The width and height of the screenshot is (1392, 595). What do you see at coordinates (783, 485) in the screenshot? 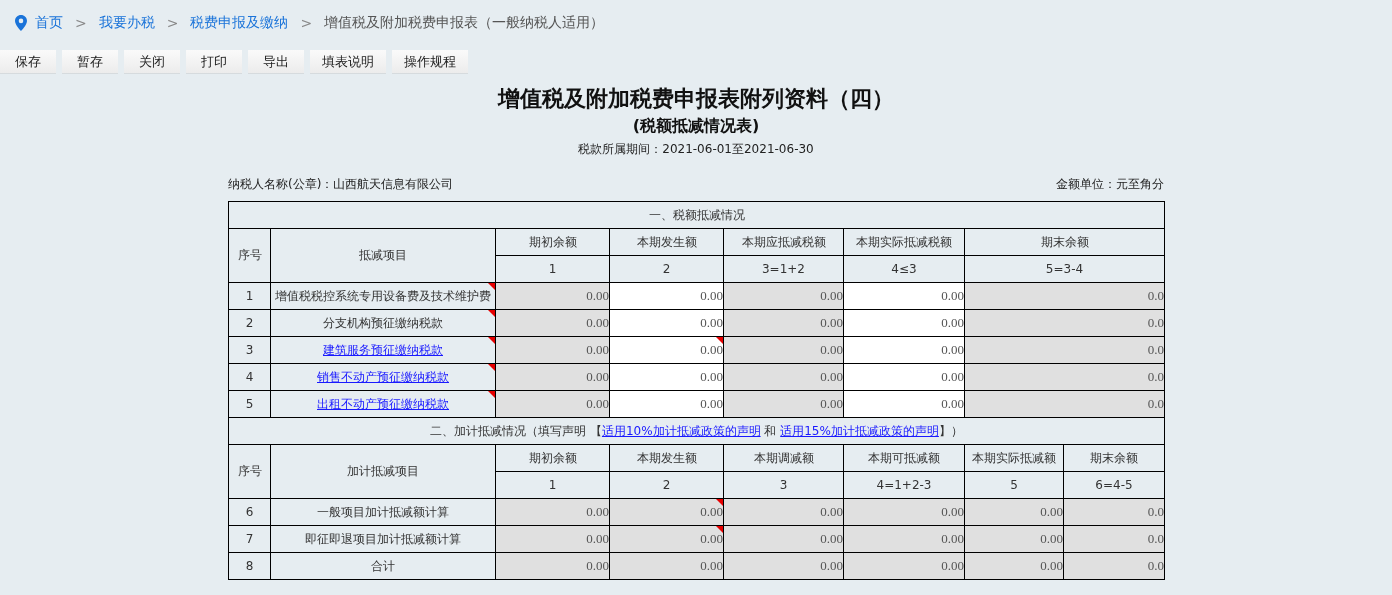
I see `column-formula: 3` at bounding box center [783, 485].